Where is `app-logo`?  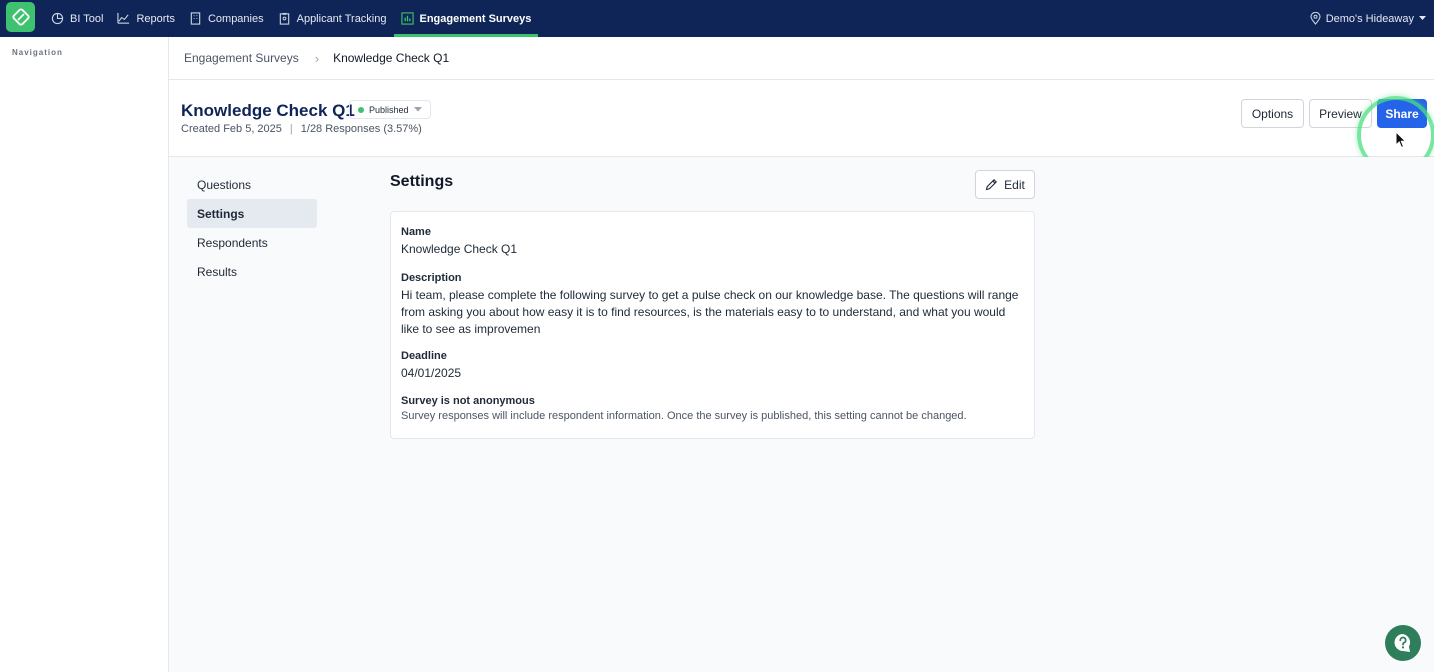 app-logo is located at coordinates (20, 17).